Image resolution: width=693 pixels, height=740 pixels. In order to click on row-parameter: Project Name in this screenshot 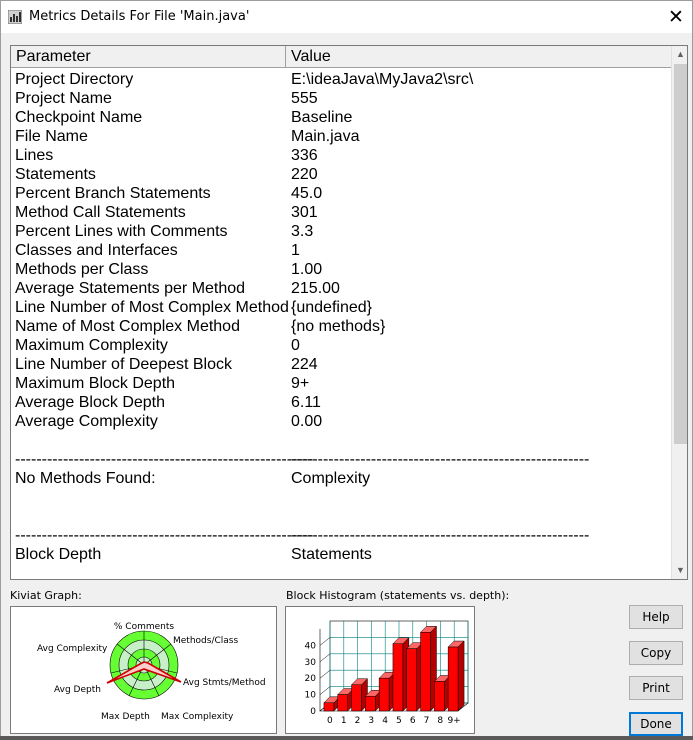, I will do `click(63, 98)`.